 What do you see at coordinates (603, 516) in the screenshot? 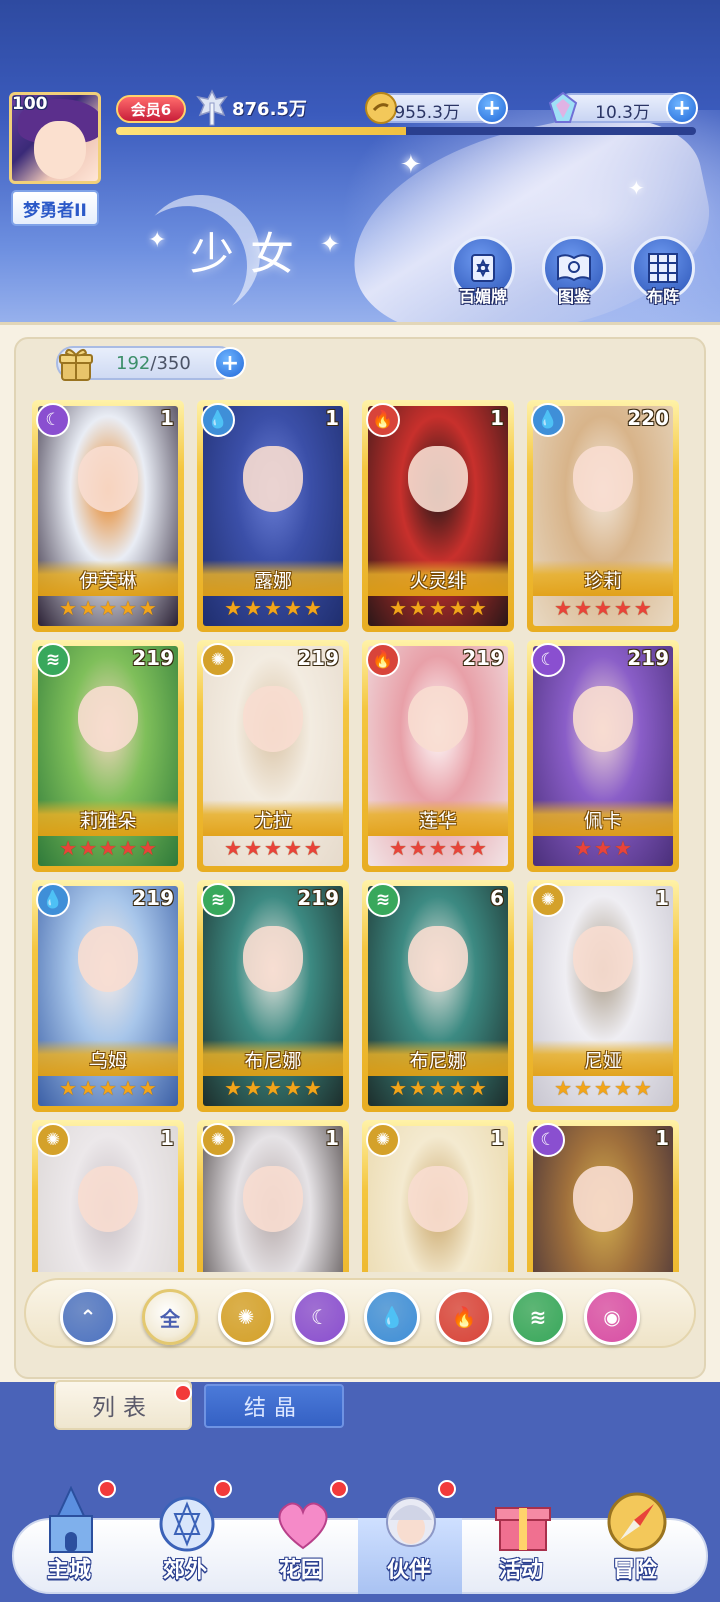
I see `character-card: 珍莉 ★ ★ ★ ★ ★ 220 💧` at bounding box center [603, 516].